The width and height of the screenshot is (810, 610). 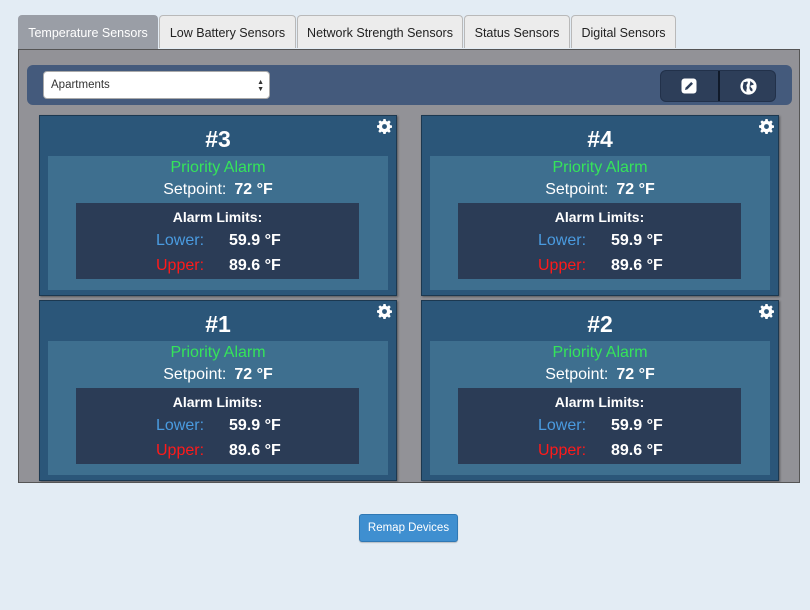 What do you see at coordinates (80, 85) in the screenshot?
I see `location-select-value: Apartments` at bounding box center [80, 85].